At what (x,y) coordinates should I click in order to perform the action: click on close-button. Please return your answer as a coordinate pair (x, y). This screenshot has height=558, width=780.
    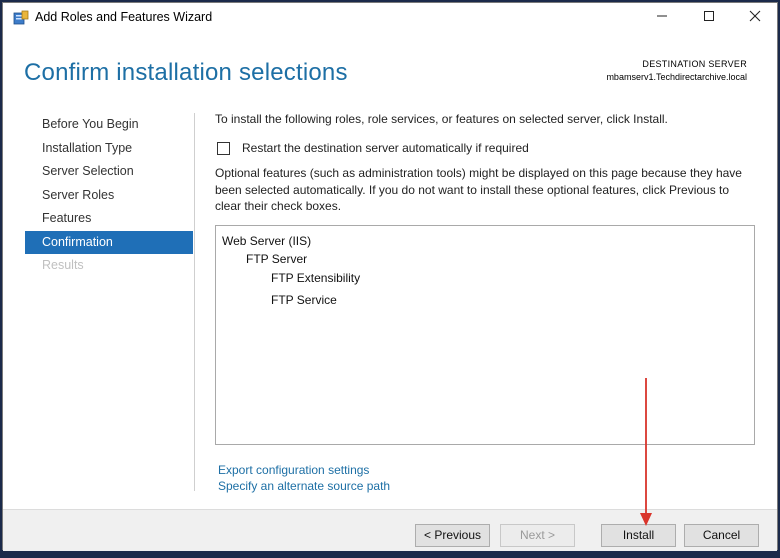
    Looking at the image, I should click on (755, 18).